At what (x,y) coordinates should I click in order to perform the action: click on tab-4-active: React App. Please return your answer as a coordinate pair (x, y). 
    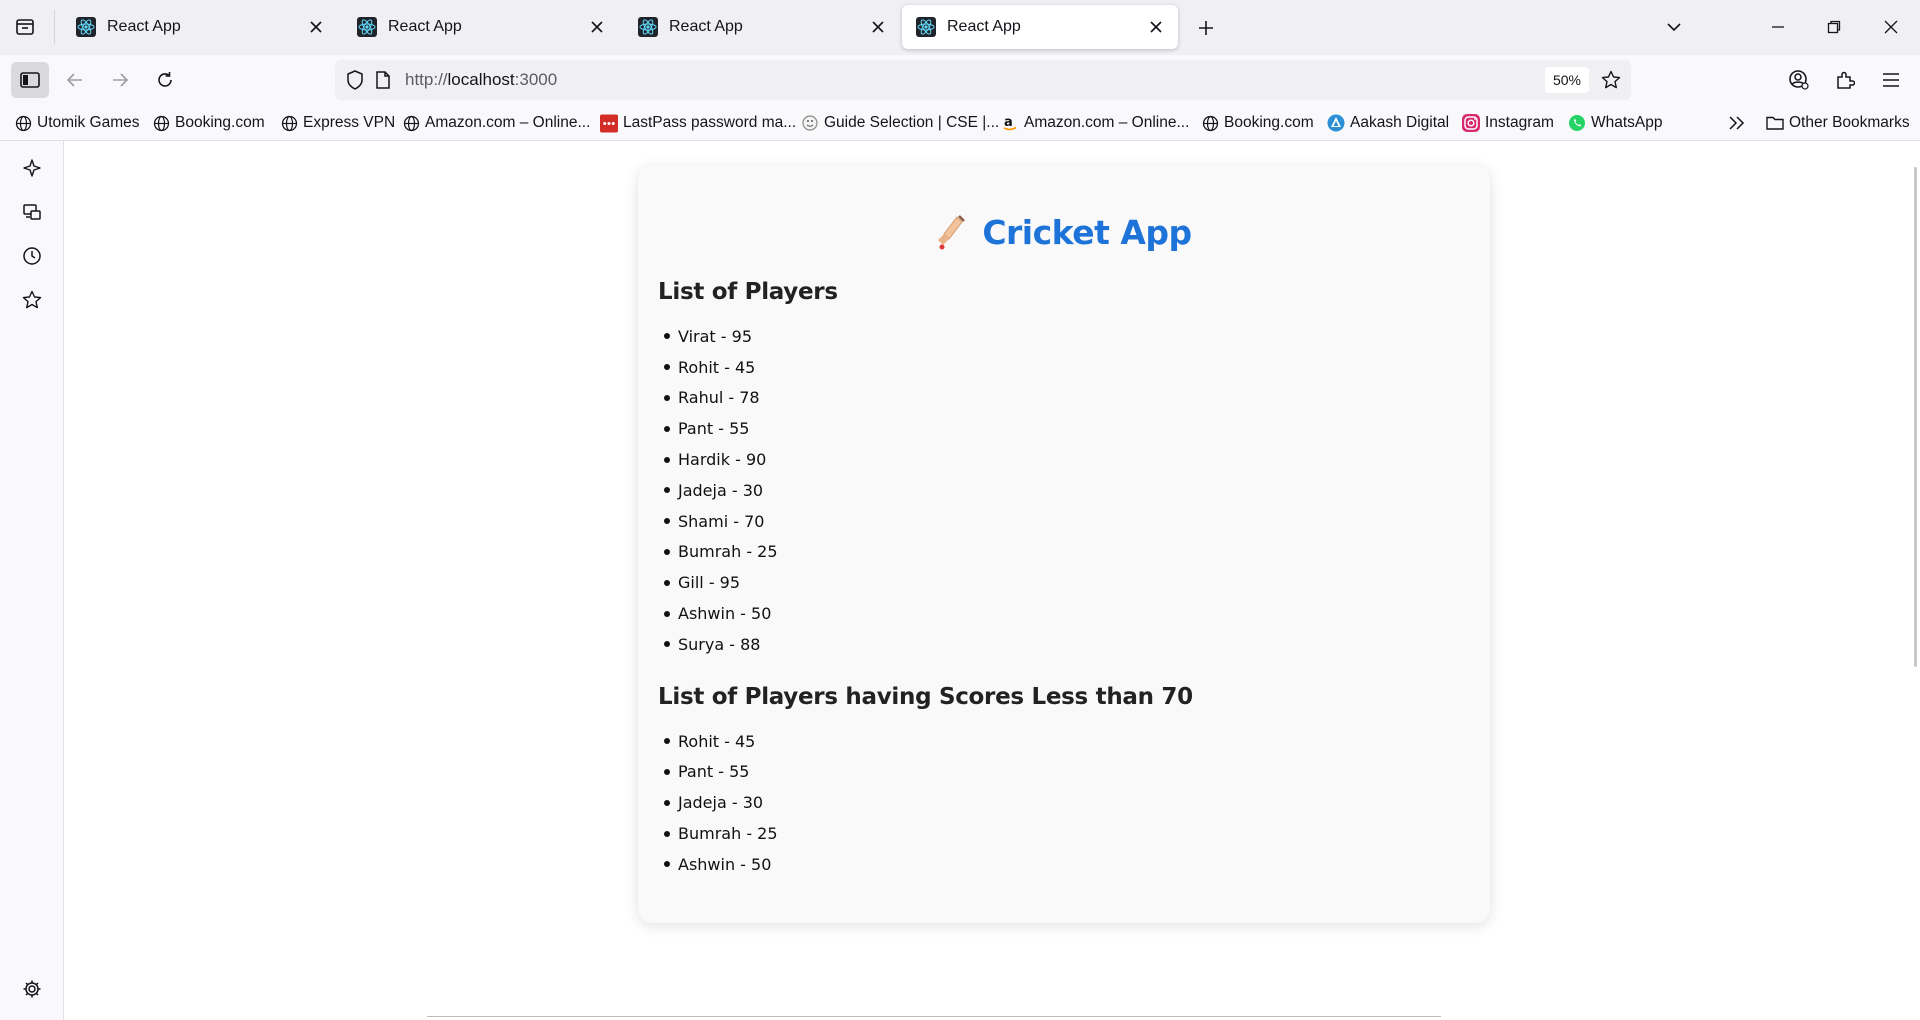
    Looking at the image, I should click on (1040, 27).